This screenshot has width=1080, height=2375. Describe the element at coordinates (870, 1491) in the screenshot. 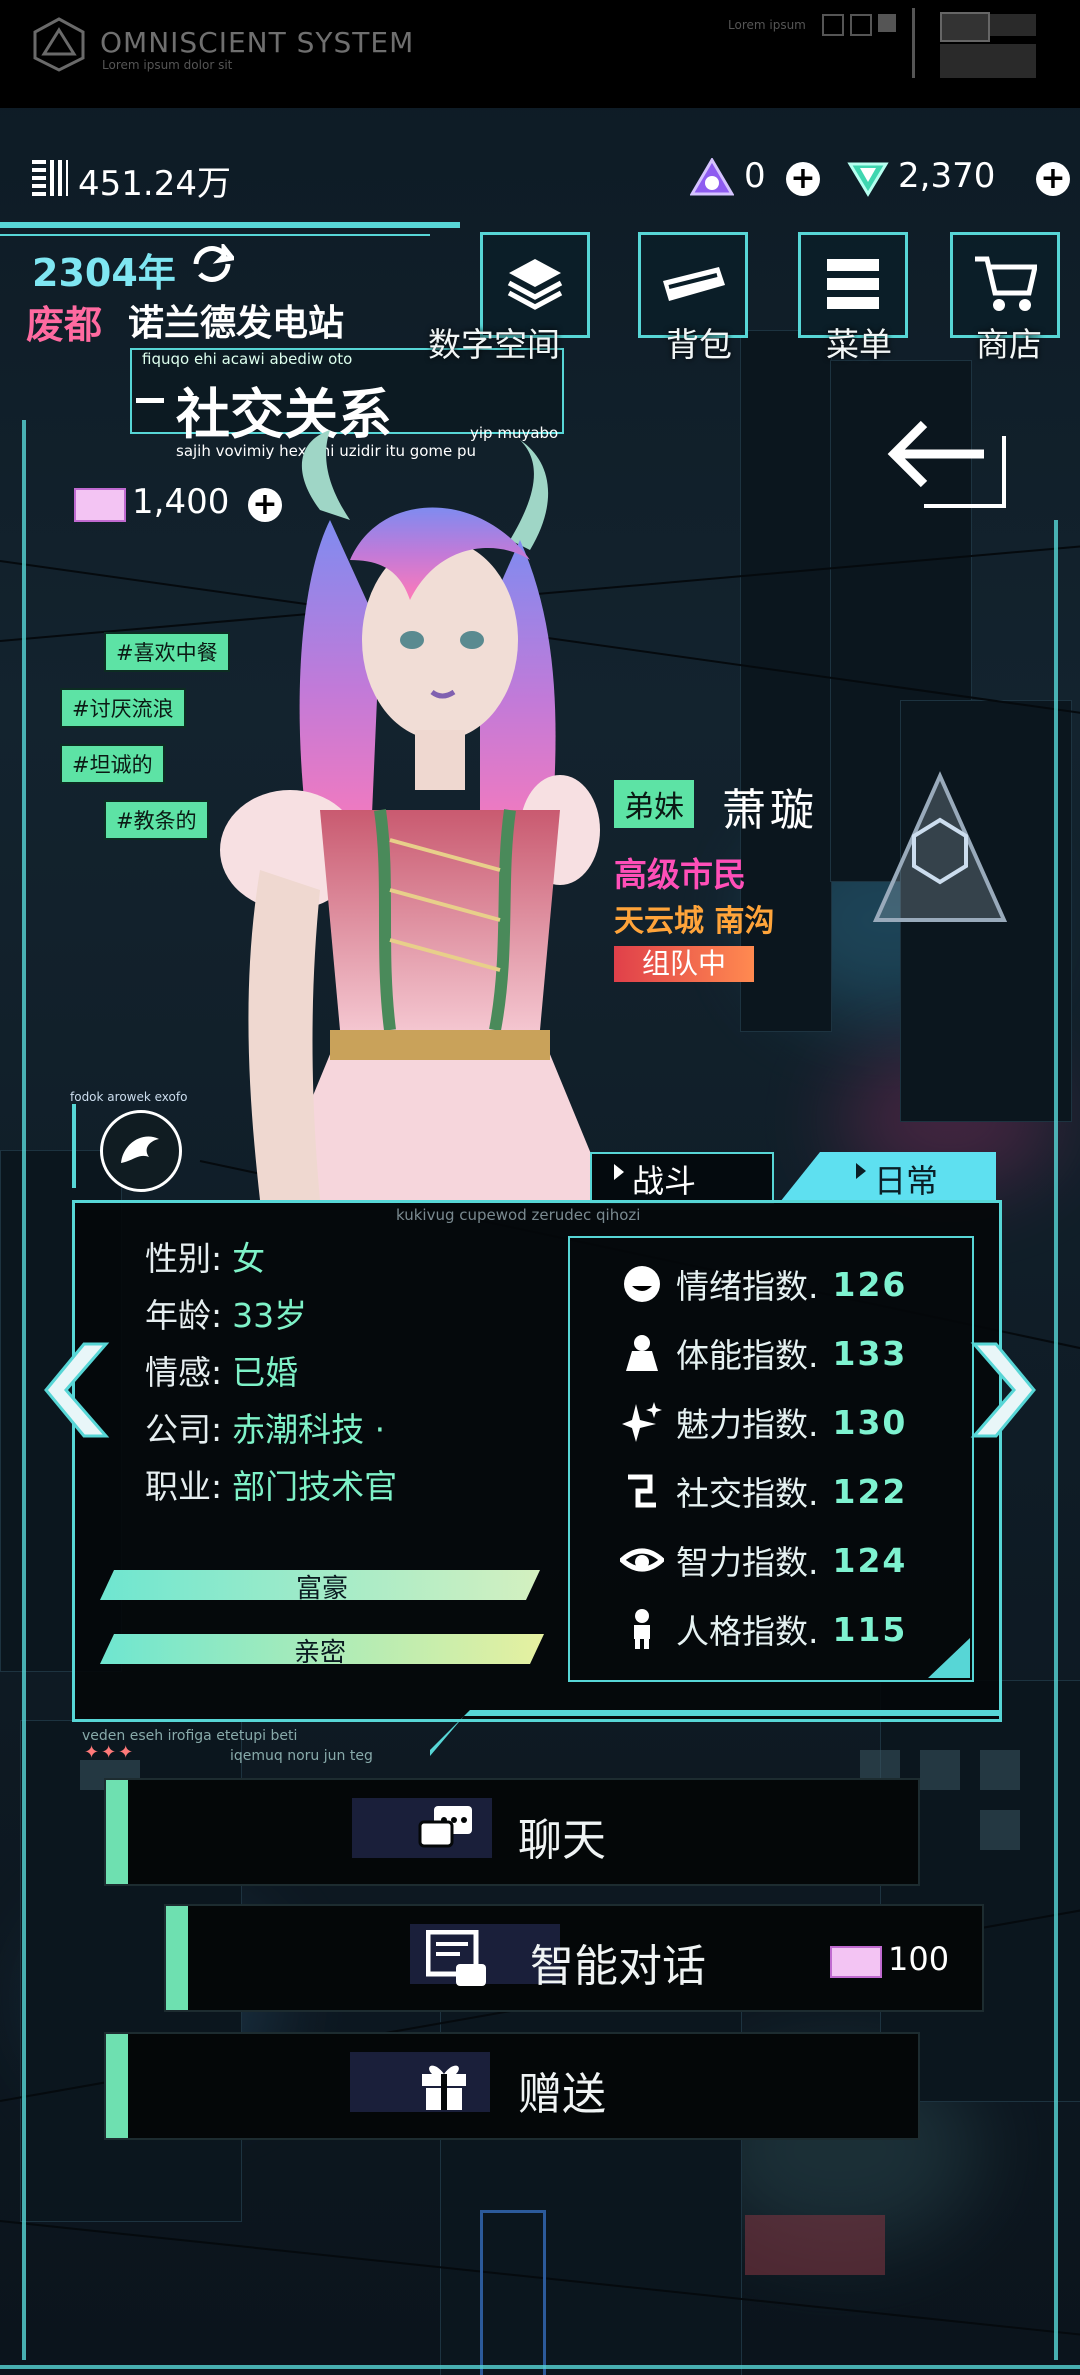

I see `stat-value: 122` at that location.